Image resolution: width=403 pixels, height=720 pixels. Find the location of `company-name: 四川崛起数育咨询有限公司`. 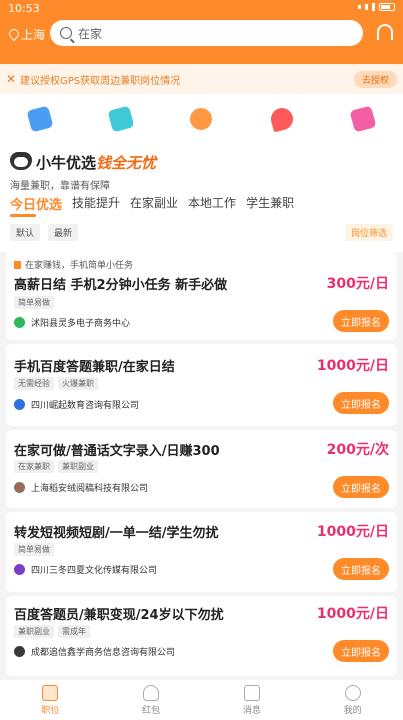

company-name: 四川崛起数育咨询有限公司 is located at coordinates (85, 406).